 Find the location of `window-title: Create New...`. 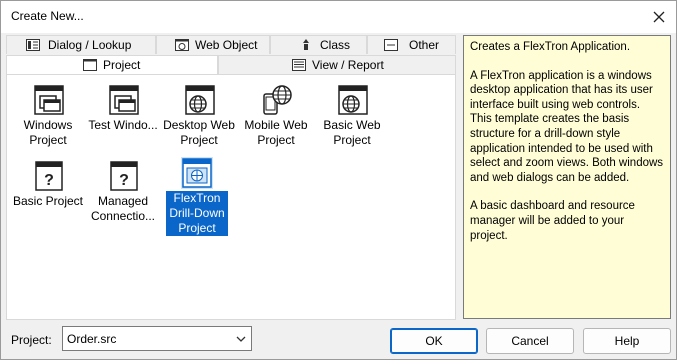

window-title: Create New... is located at coordinates (47, 16).